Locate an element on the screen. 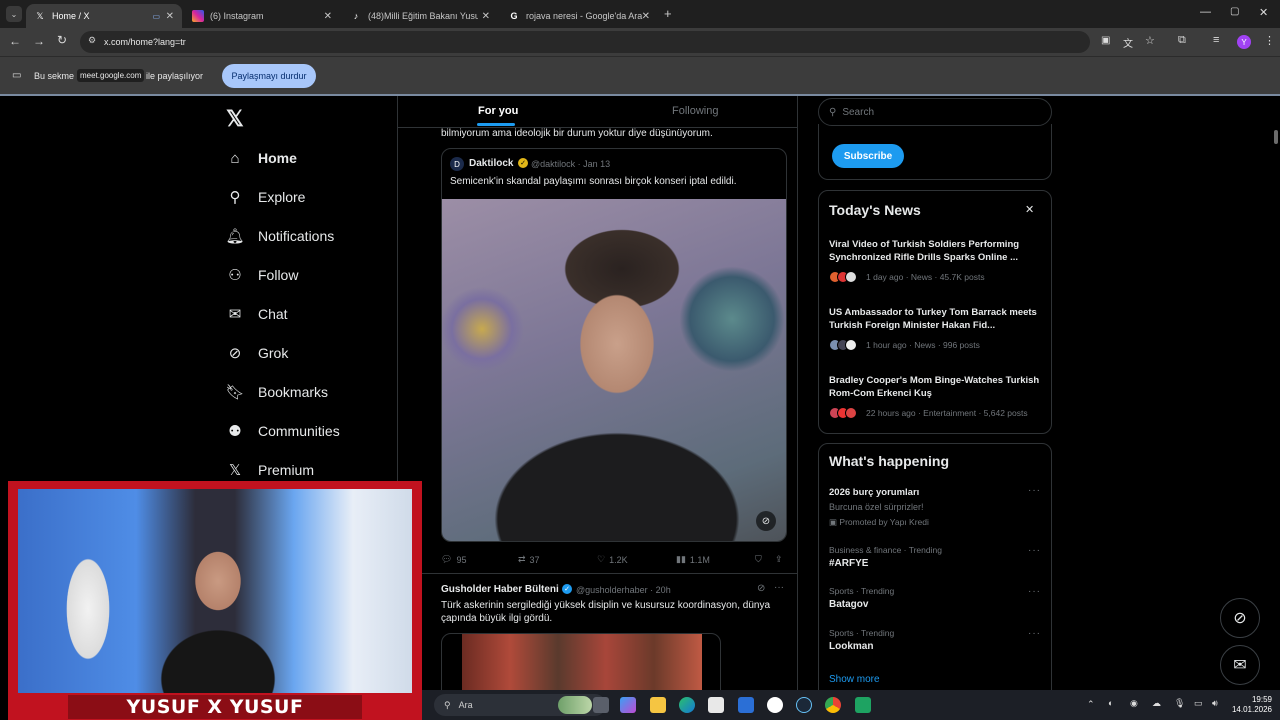 The image size is (1280, 720). bookmark-icon: 🔖︎ is located at coordinates (235, 392).